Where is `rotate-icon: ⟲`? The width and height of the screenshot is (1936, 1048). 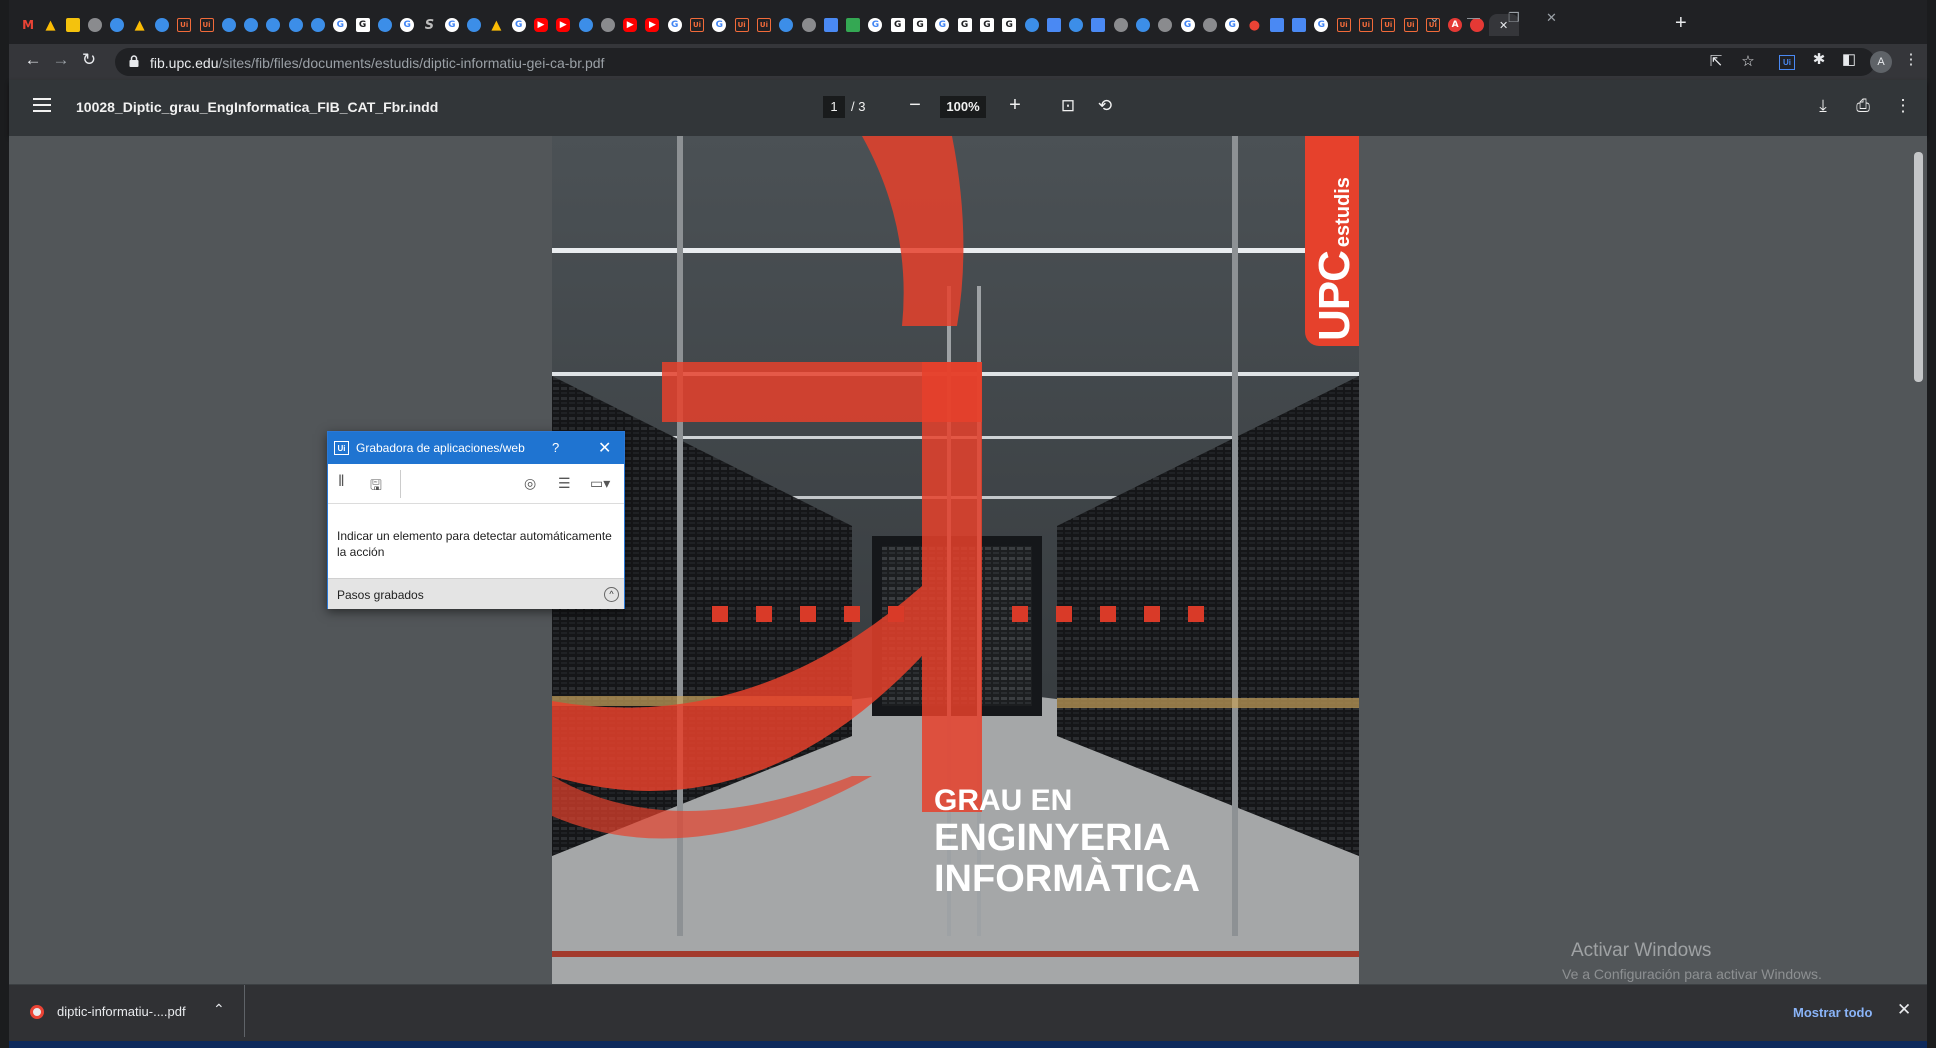
rotate-icon: ⟲ is located at coordinates (1105, 106).